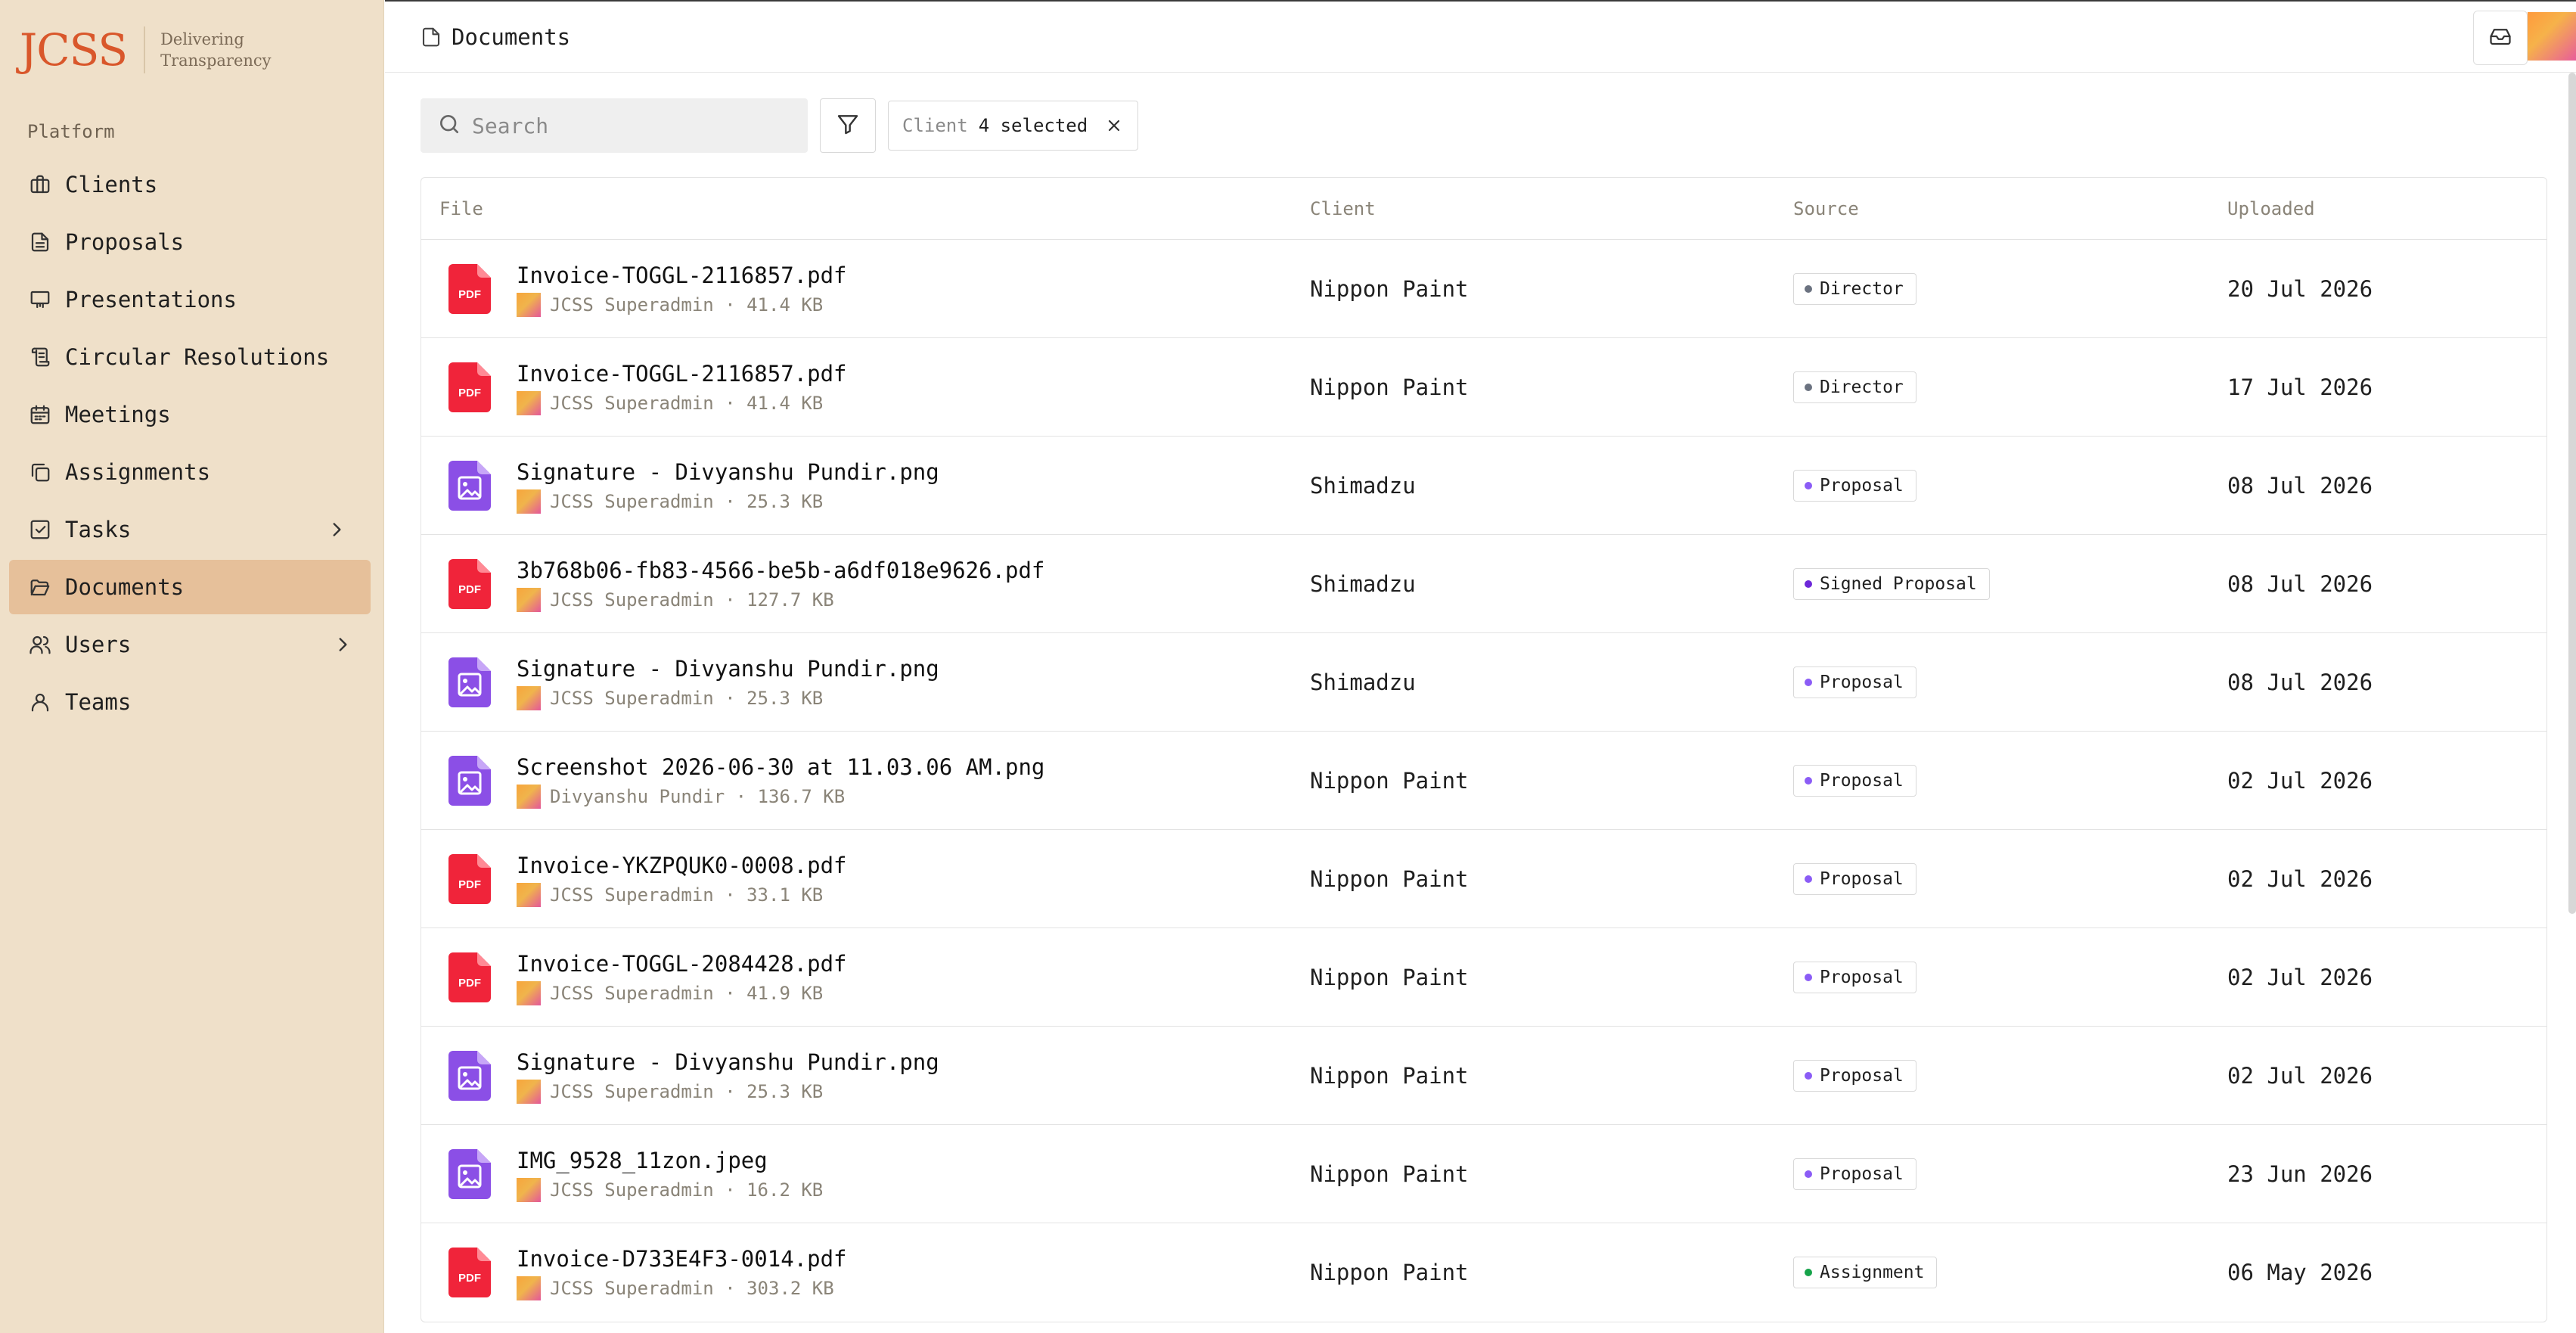  Describe the element at coordinates (469, 780) in the screenshot. I see `image-file-icon` at that location.